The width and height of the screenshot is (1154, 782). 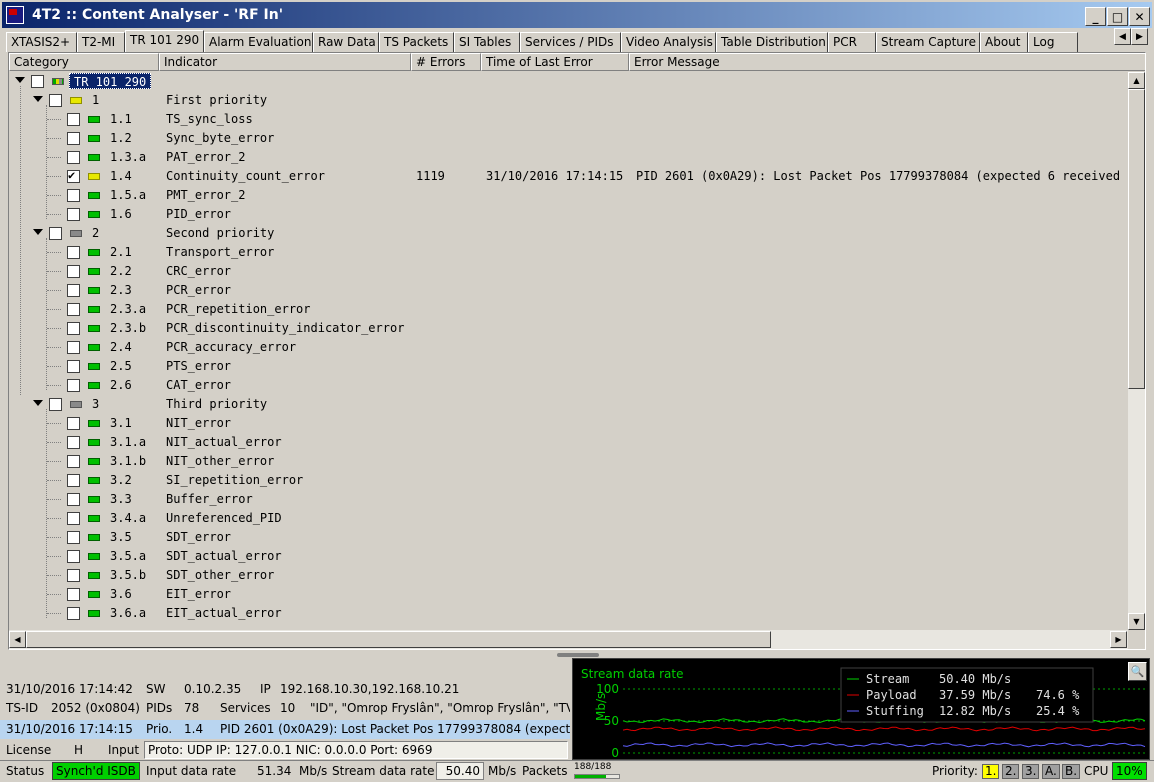 I want to click on column-header-last-error: Time of Last Error, so click(x=555, y=62).